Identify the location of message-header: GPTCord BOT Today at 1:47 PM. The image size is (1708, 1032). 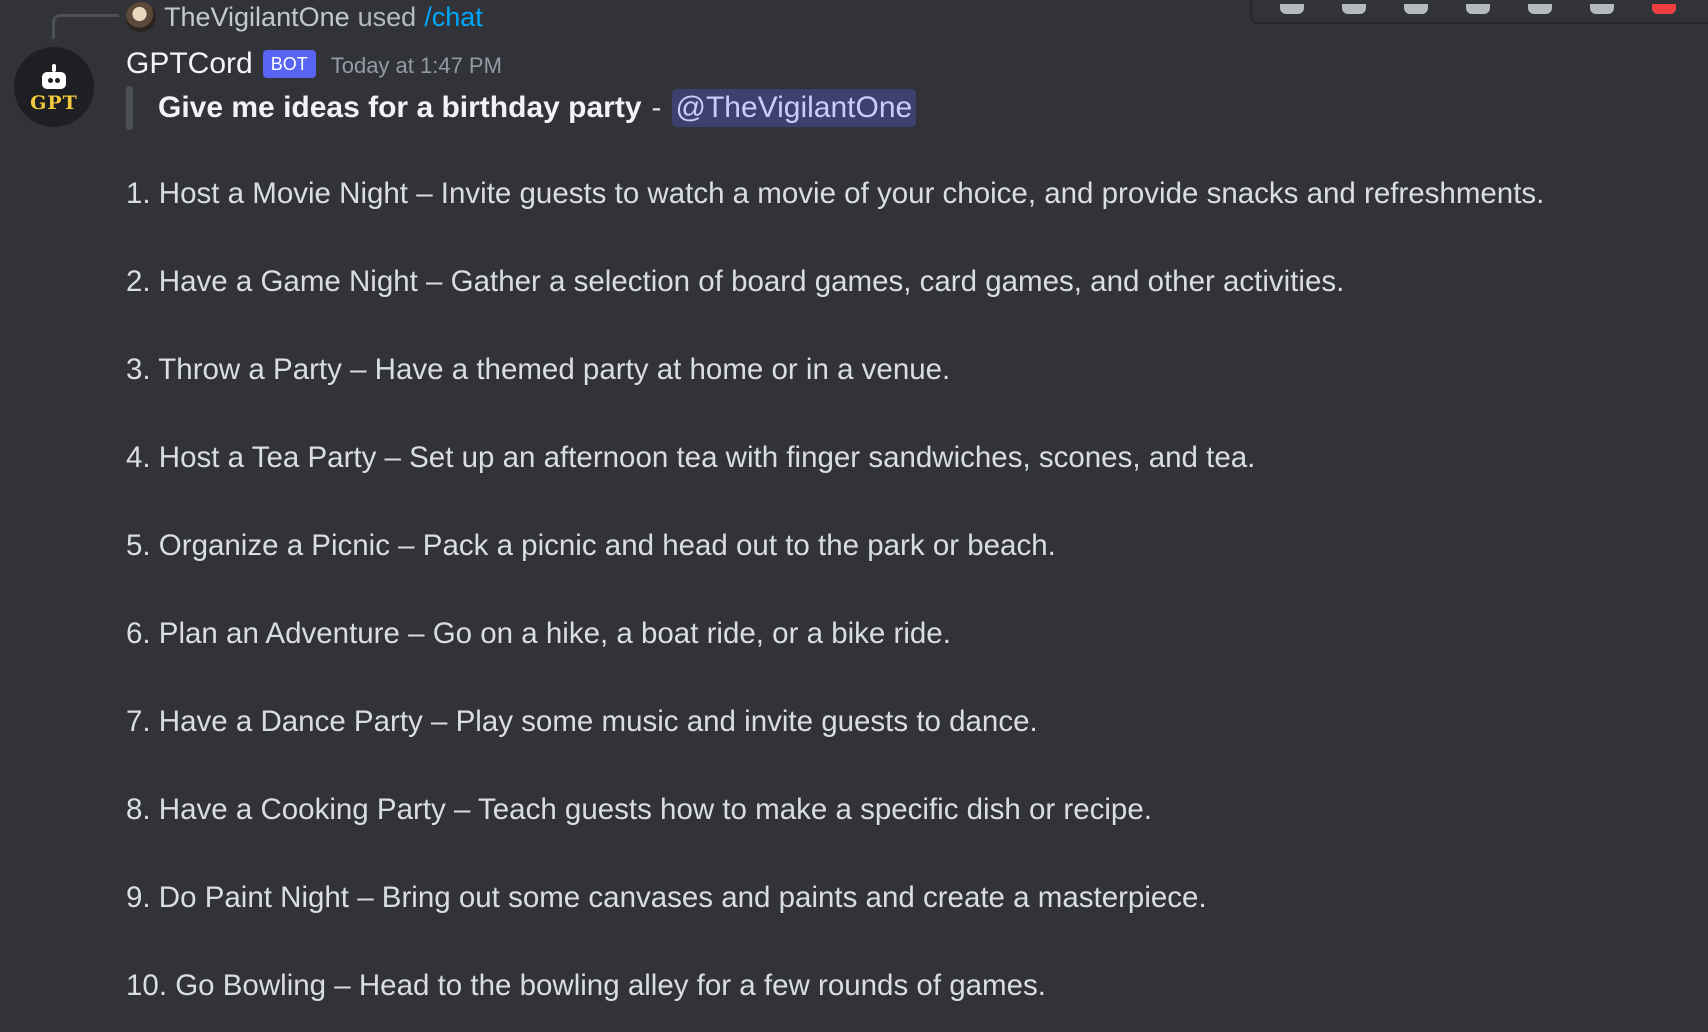
(314, 64).